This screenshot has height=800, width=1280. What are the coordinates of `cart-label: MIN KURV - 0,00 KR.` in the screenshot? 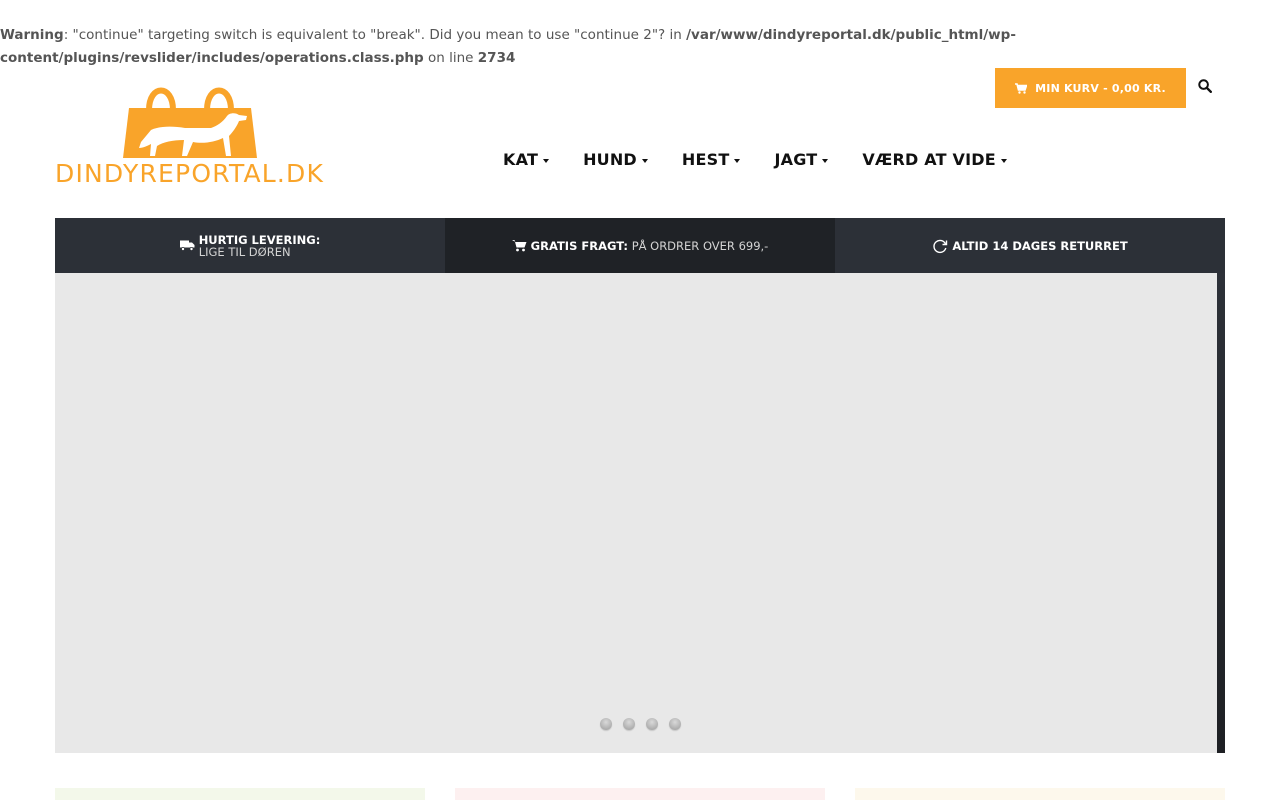 It's located at (1100, 88).